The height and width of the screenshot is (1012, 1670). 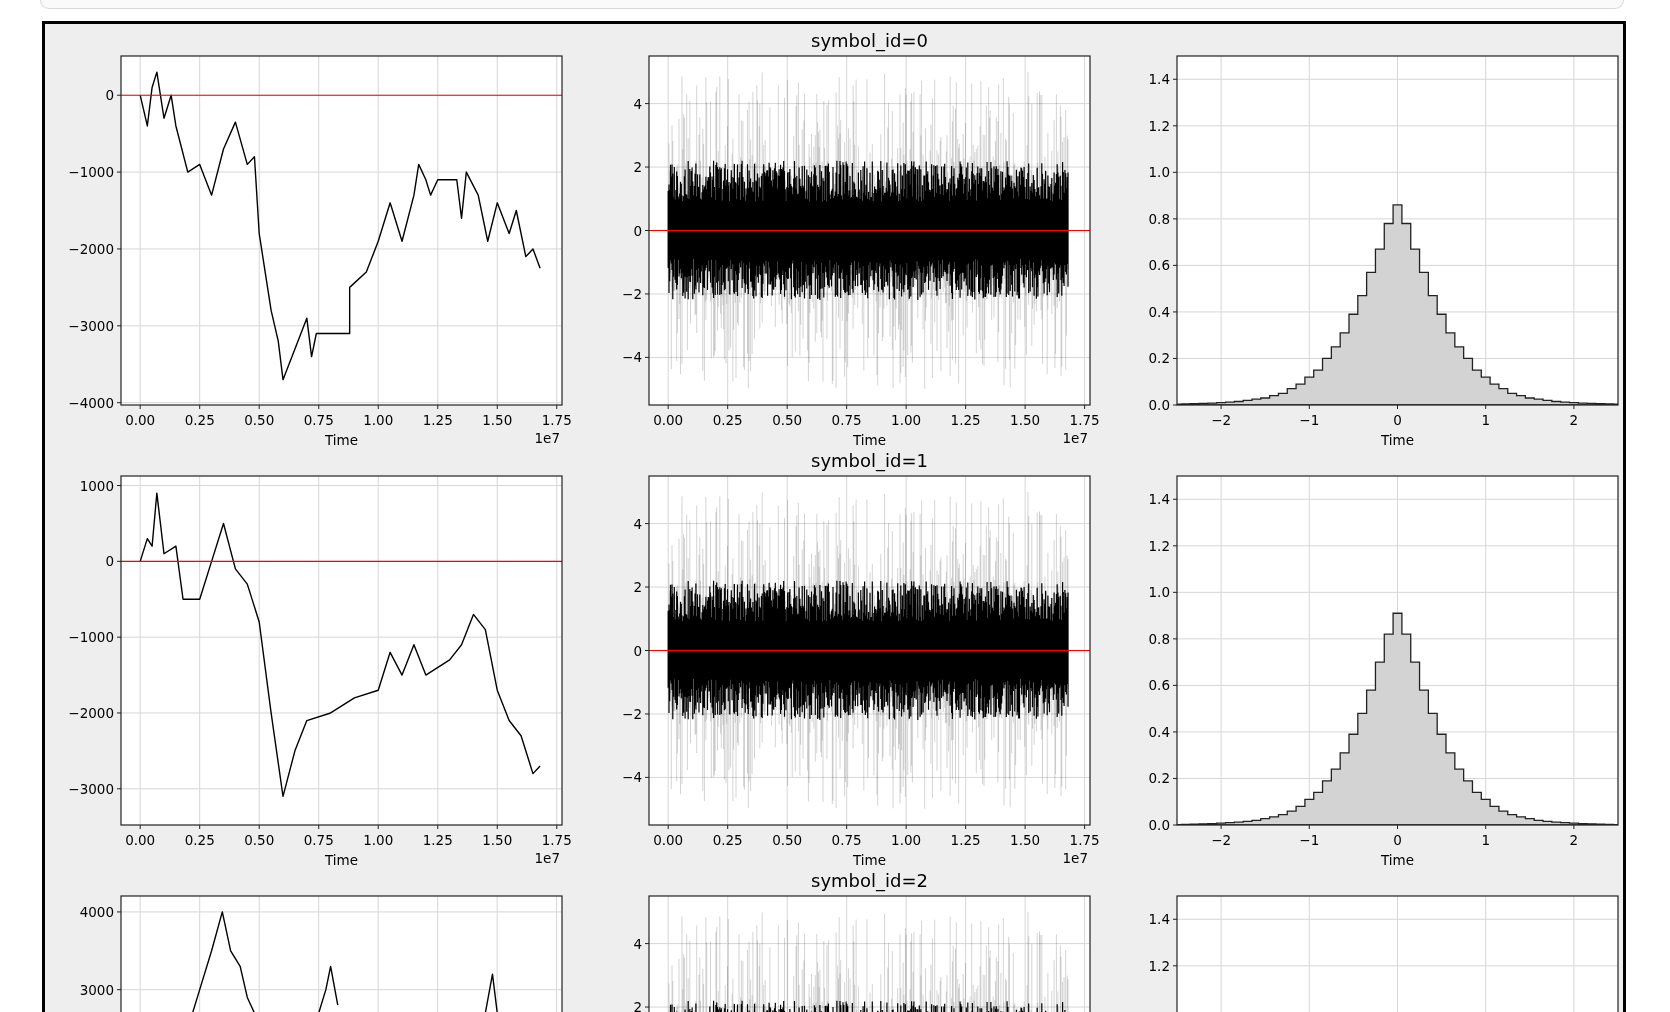 I want to click on chart-title: symbol_id=1, so click(x=869, y=460).